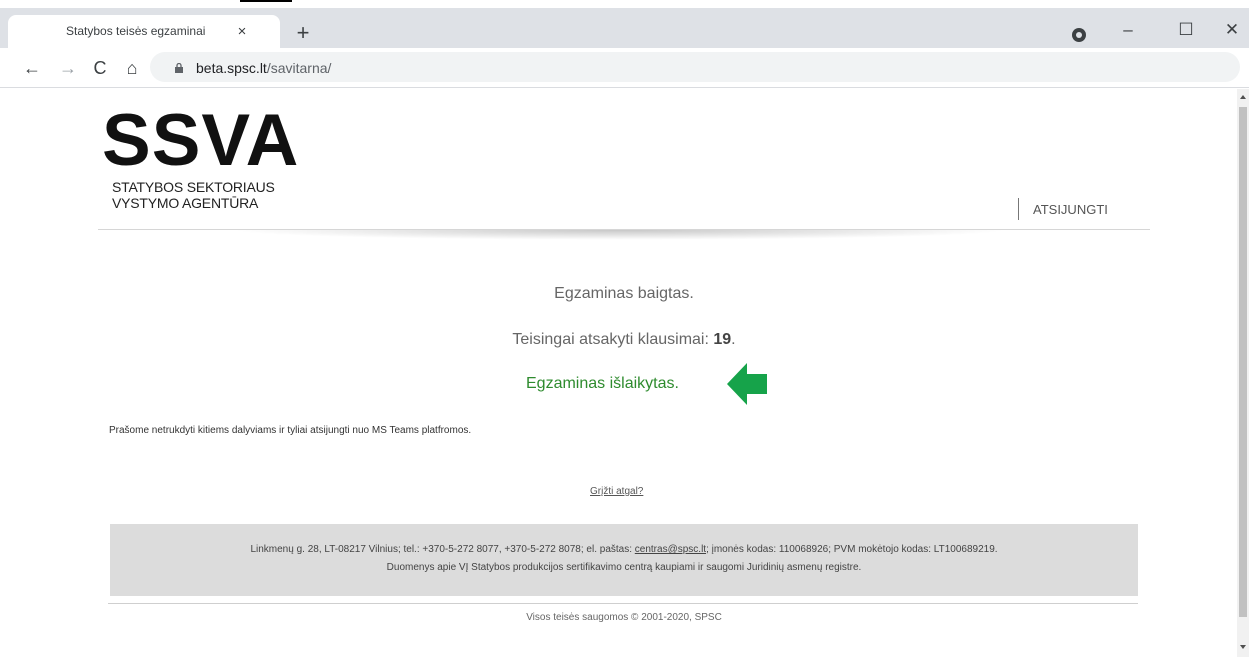 The image size is (1249, 657). What do you see at coordinates (136, 31) in the screenshot?
I see `tab-title: Statybos teisės egzaminai` at bounding box center [136, 31].